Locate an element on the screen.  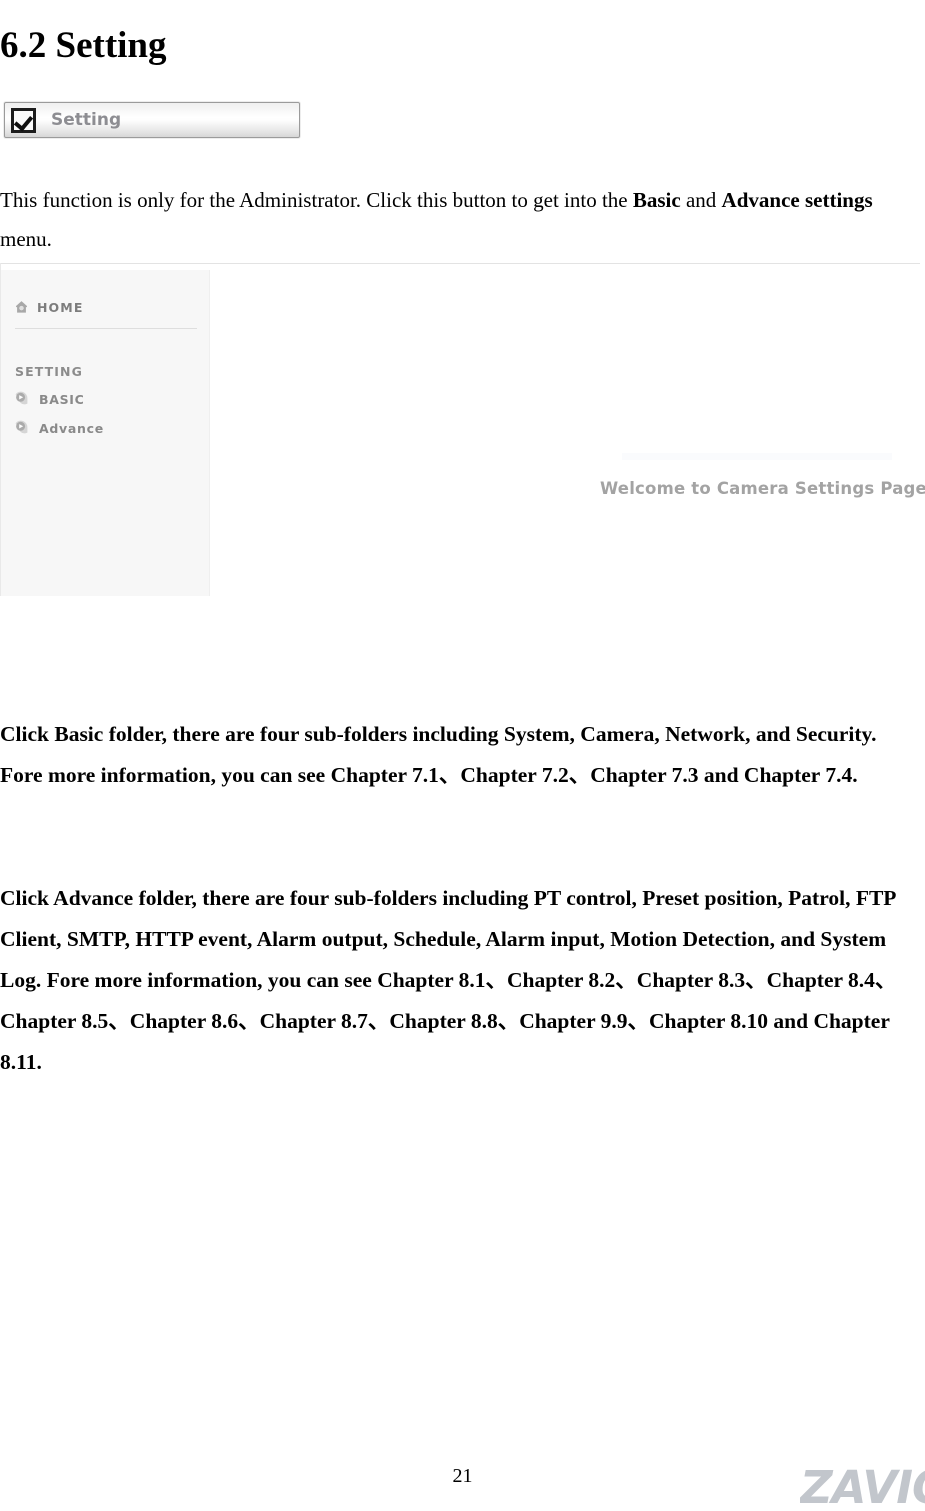
intro-text-part3: menu. is located at coordinates (26, 239).